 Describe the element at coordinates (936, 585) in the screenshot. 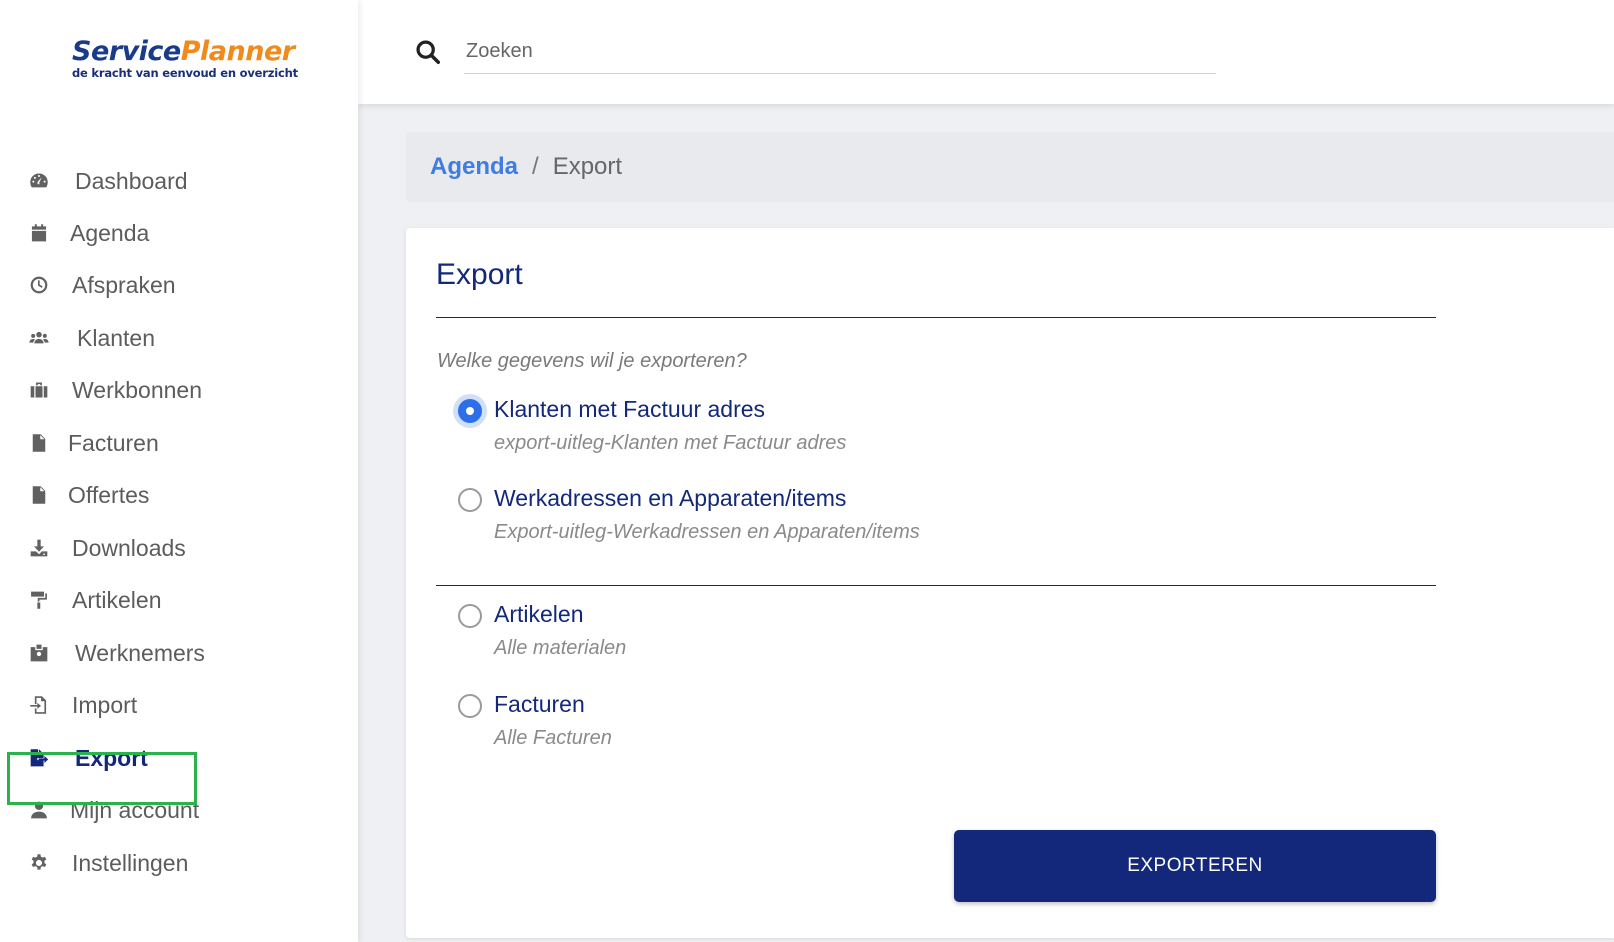

I see `section-divider` at that location.